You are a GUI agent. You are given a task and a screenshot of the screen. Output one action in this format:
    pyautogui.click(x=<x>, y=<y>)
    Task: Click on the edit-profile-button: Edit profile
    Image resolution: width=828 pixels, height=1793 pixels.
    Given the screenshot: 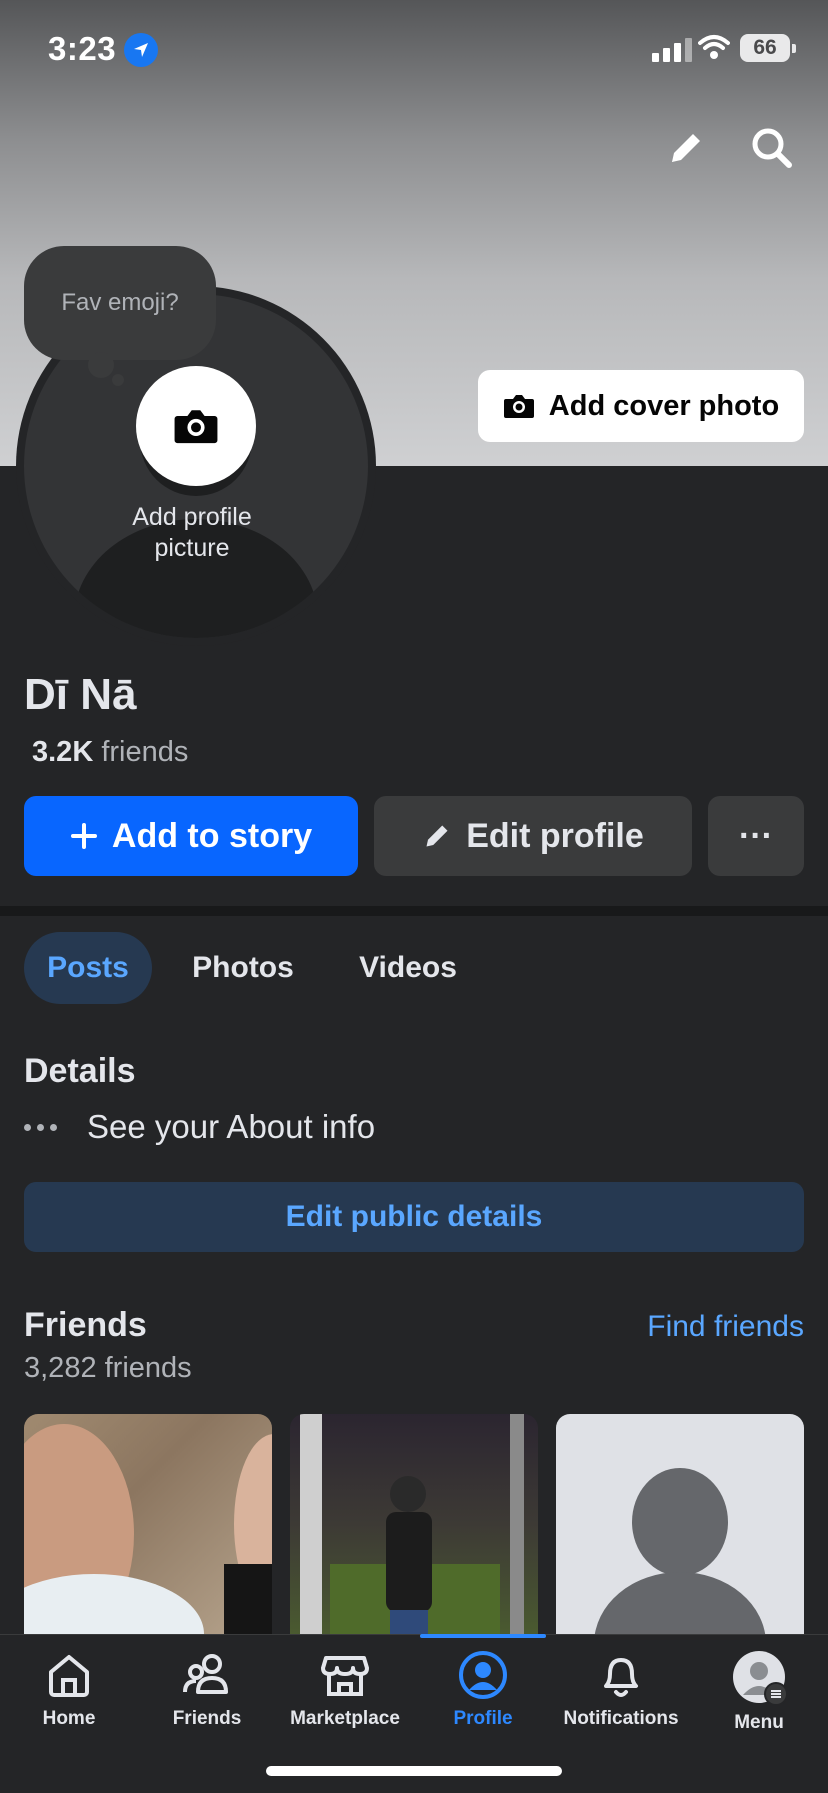 What is the action you would take?
    pyautogui.click(x=533, y=836)
    